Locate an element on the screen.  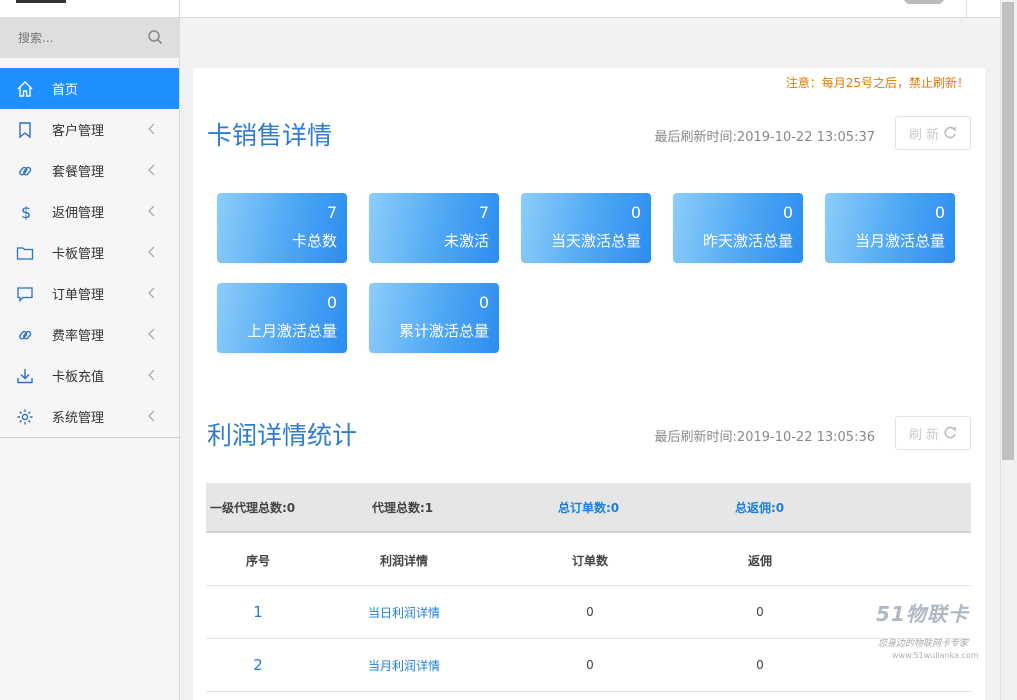
watermark: 51物联卡 您身边的物联网卡专家 www.51wulianka.com is located at coordinates (938, 631).